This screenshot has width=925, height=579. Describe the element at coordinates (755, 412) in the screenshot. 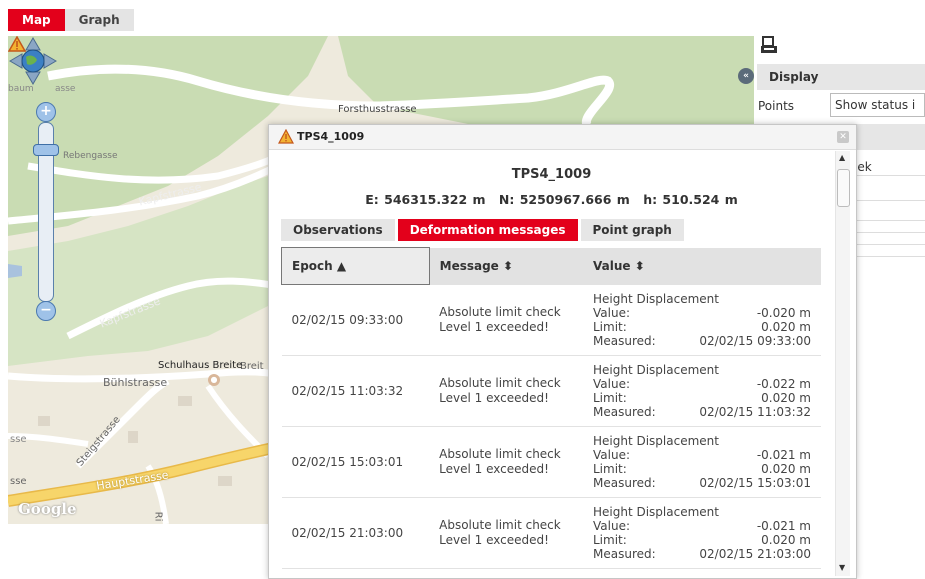

I see `measured-time: 02/02/15 11:03:32` at that location.